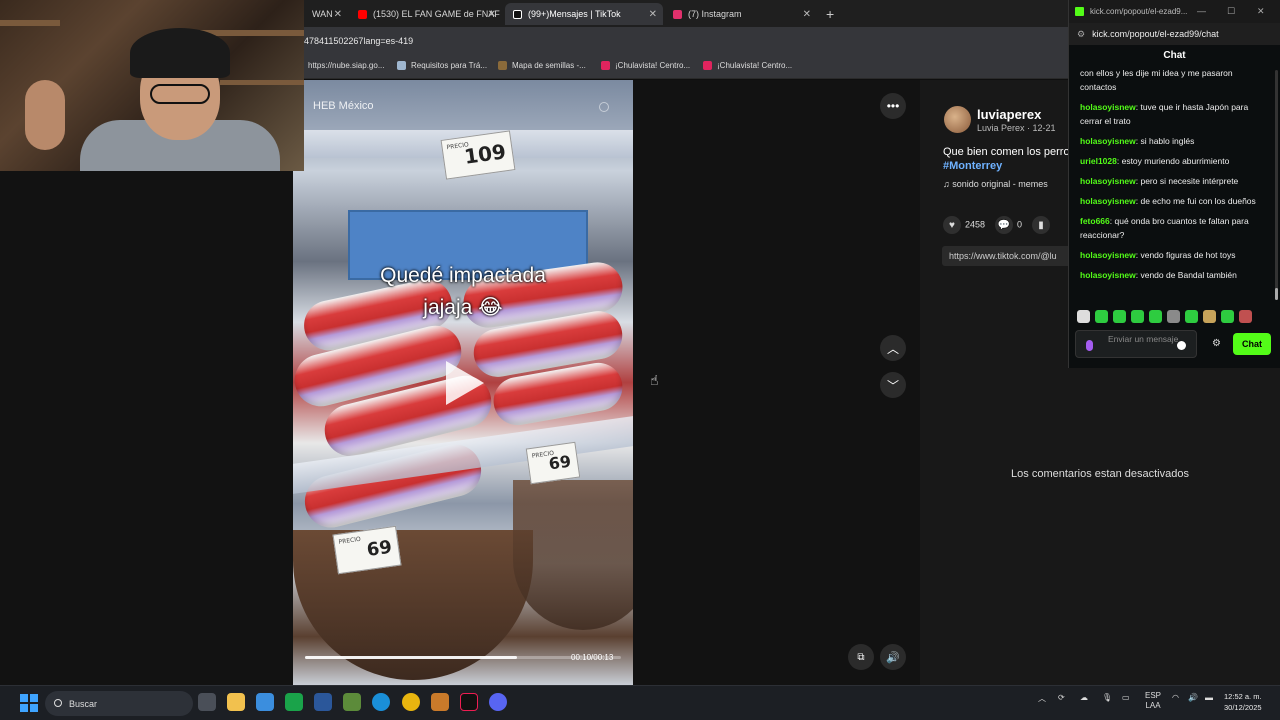 This screenshot has width=1280, height=720. Describe the element at coordinates (463, 275) in the screenshot. I see `caption-line: Quedé impactada` at that location.